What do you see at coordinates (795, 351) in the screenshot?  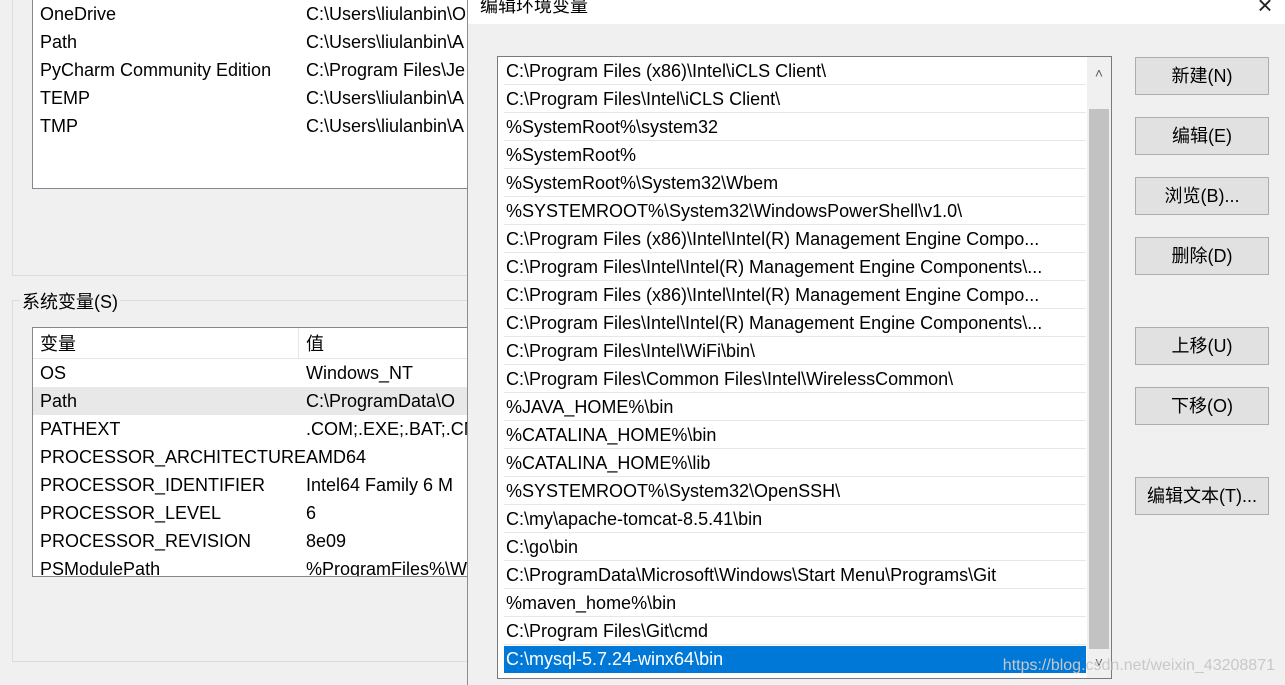 I see `path-entry: C:\Program Files\Intel\WiFi\bin\` at bounding box center [795, 351].